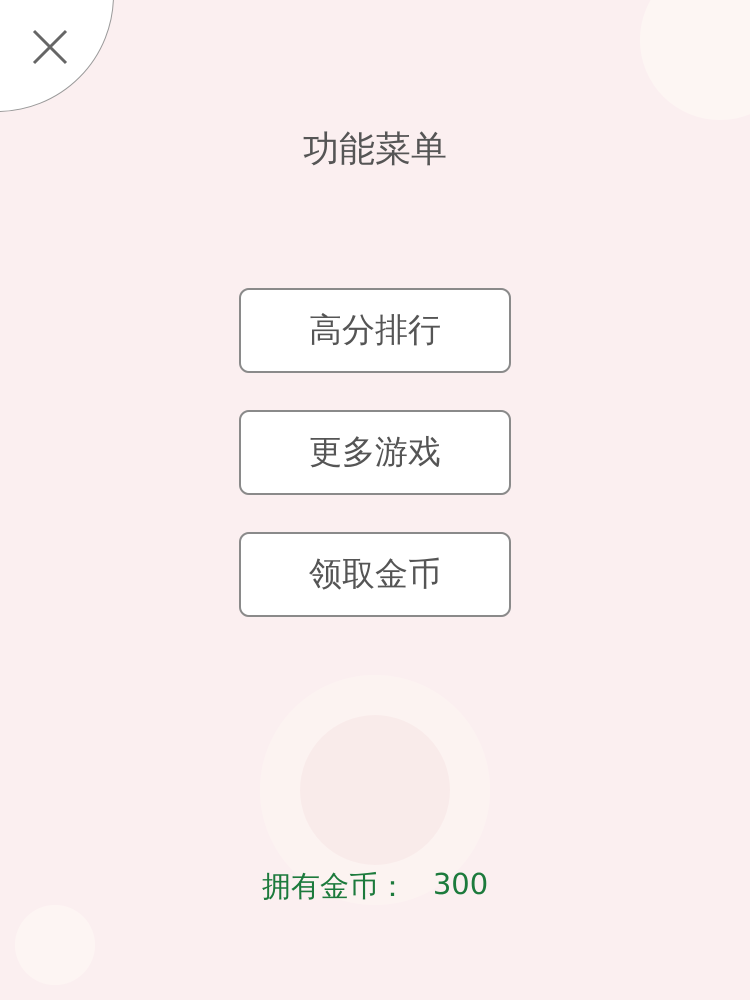 The width and height of the screenshot is (750, 1000). What do you see at coordinates (375, 574) in the screenshot?
I see `menu-button: 领取金币` at bounding box center [375, 574].